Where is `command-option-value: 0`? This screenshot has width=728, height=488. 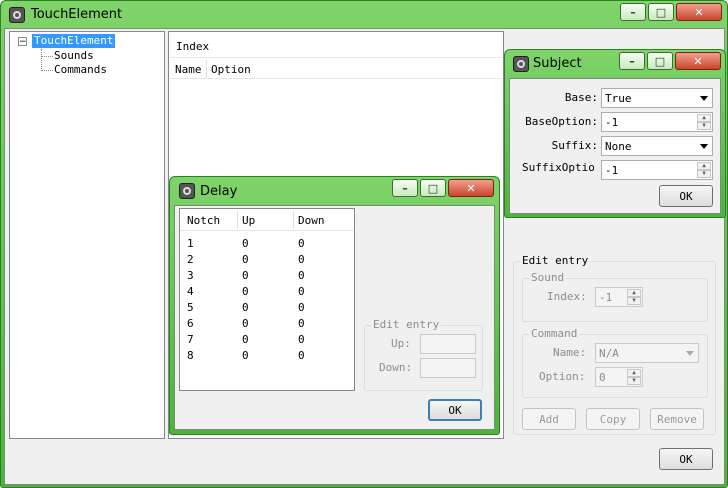 command-option-value: 0 is located at coordinates (602, 377).